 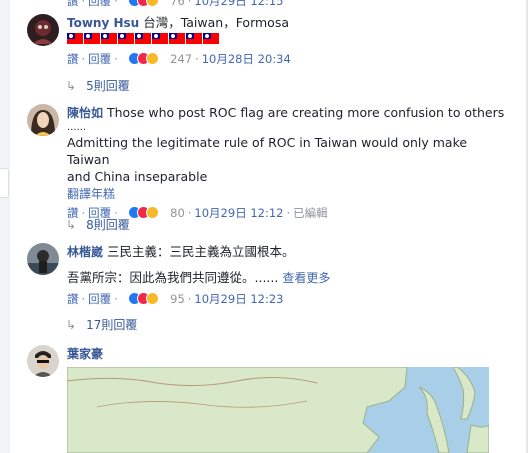 I want to click on translate-link: 翻譯年糕, so click(x=289, y=193).